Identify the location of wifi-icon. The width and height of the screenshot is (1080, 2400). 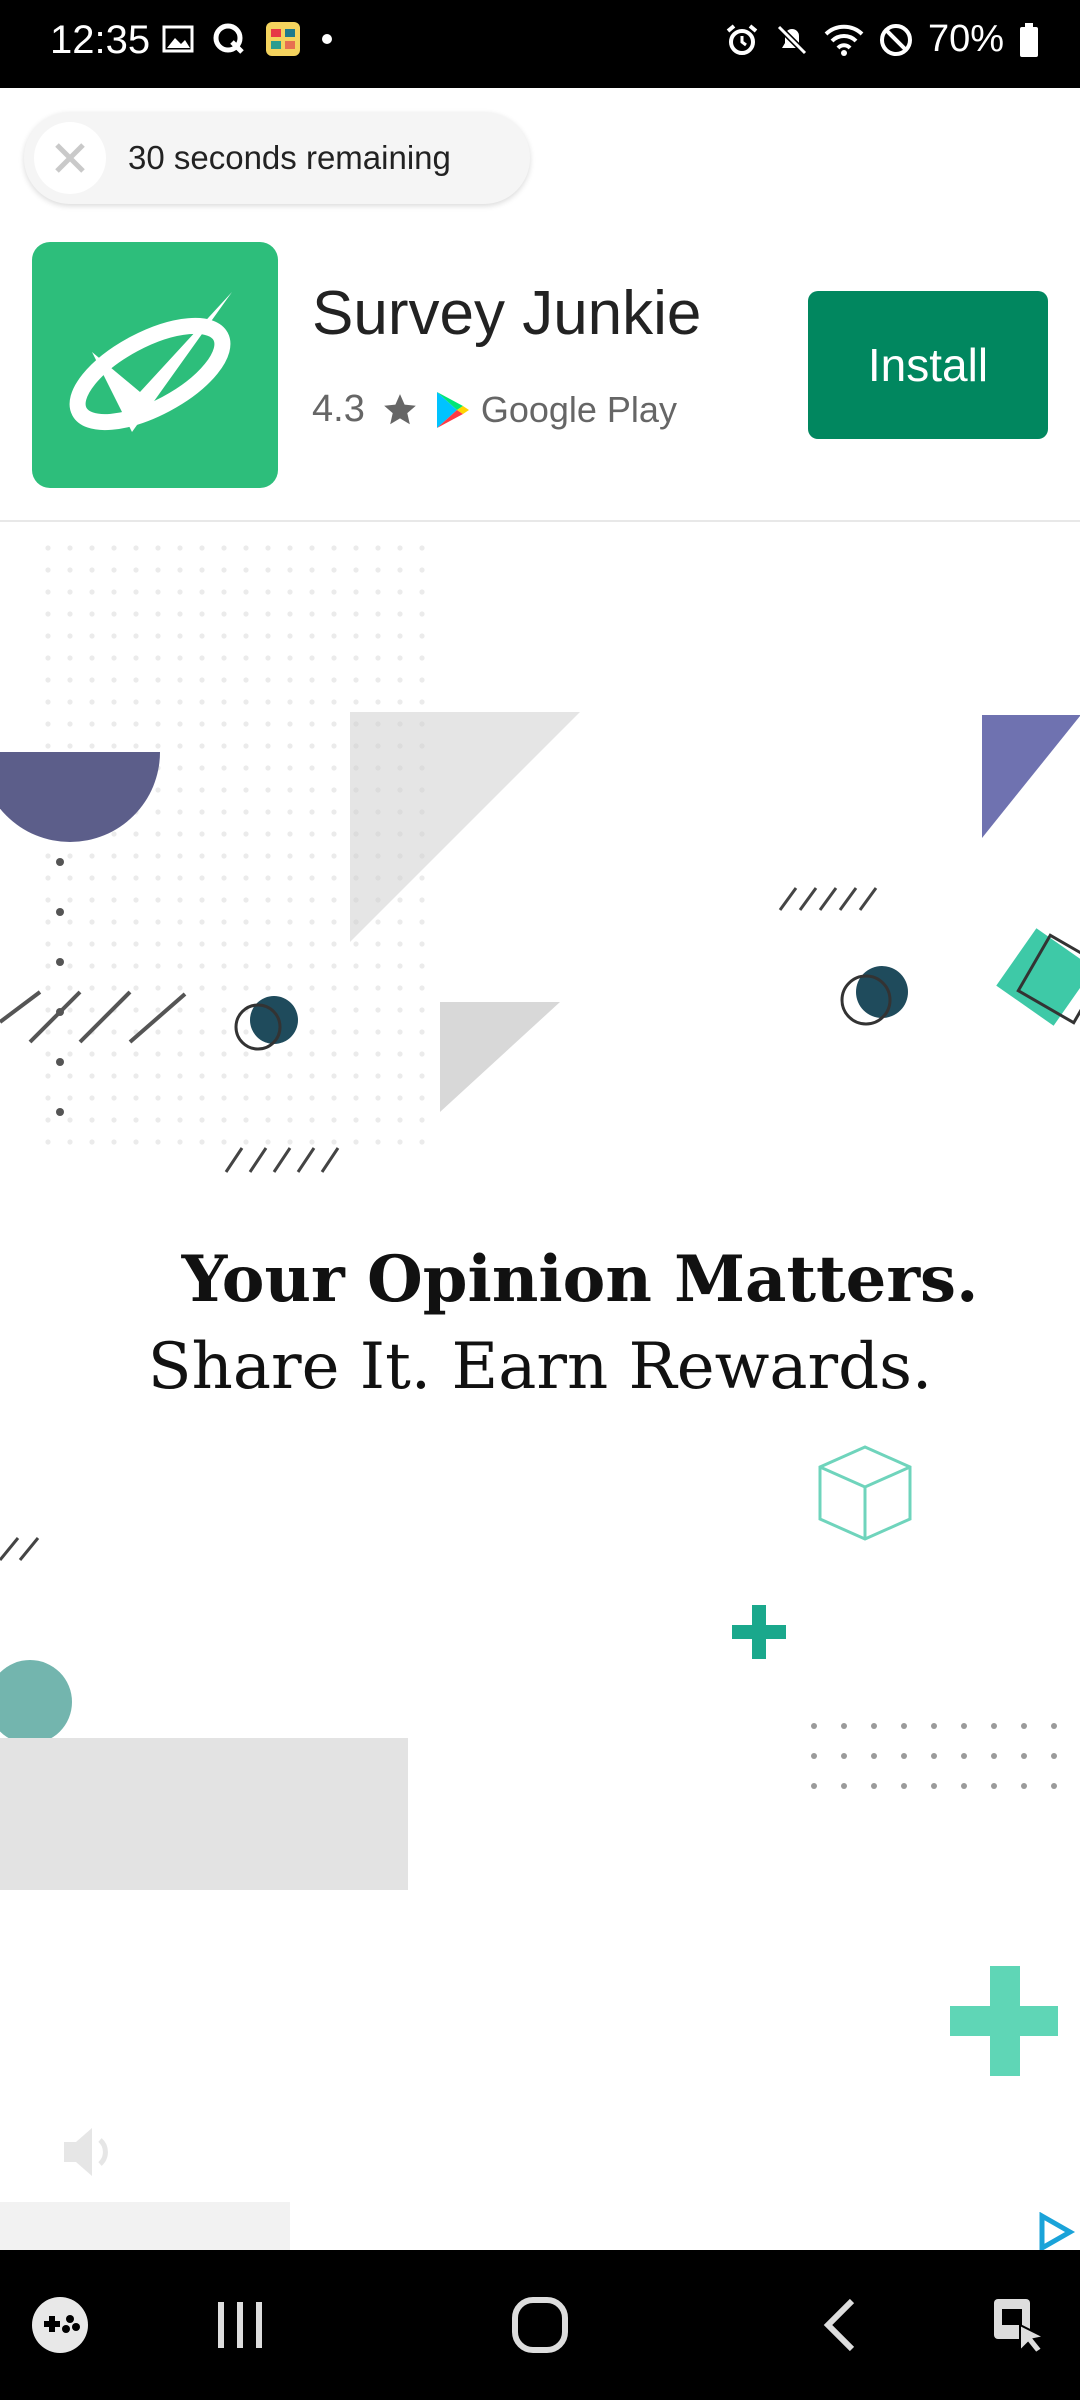
(844, 40).